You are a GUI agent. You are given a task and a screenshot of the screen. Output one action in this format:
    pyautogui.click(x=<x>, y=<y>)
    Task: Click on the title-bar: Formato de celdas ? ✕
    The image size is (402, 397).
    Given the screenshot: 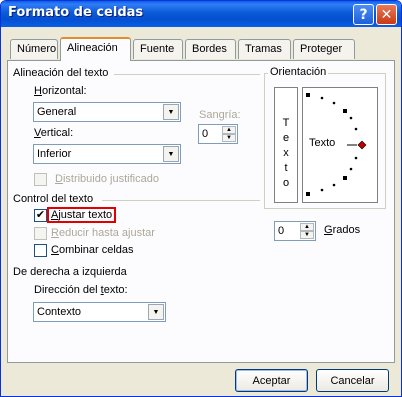 What is the action you would take?
    pyautogui.click(x=201, y=14)
    